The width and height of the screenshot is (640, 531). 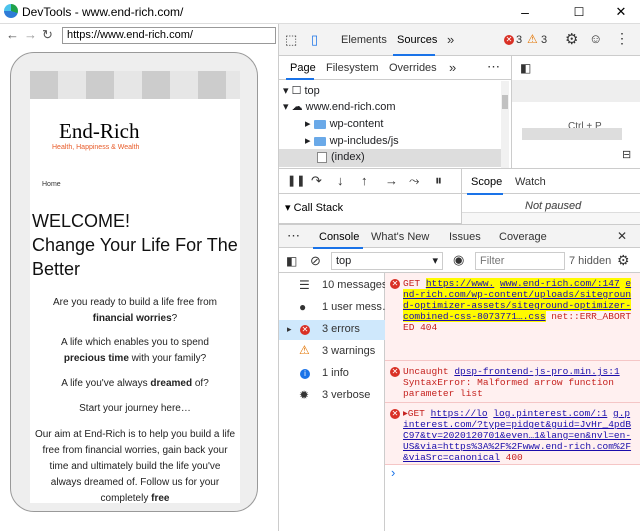 What do you see at coordinates (413, 68) in the screenshot?
I see `tab-overrides: Overrides` at bounding box center [413, 68].